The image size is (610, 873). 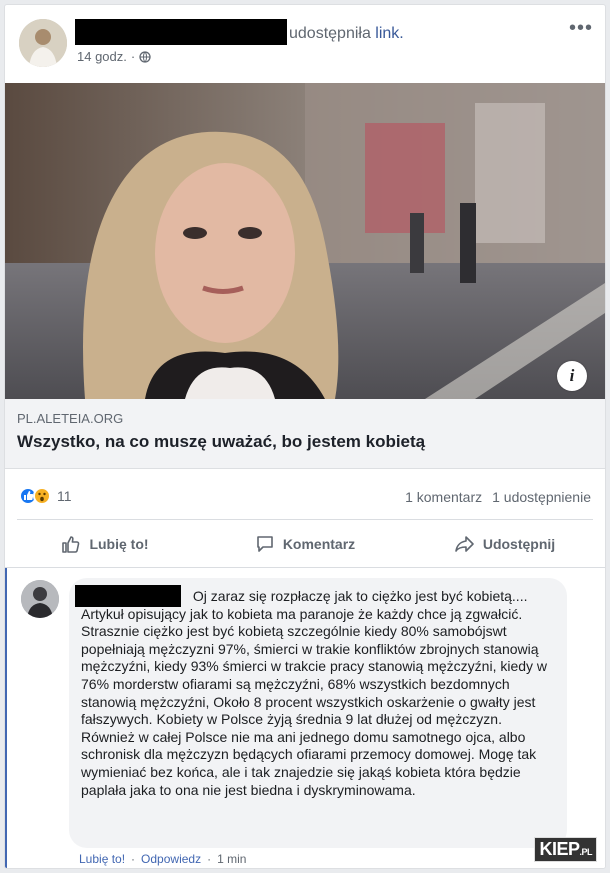 What do you see at coordinates (181, 32) in the screenshot?
I see `redacted-author-name` at bounding box center [181, 32].